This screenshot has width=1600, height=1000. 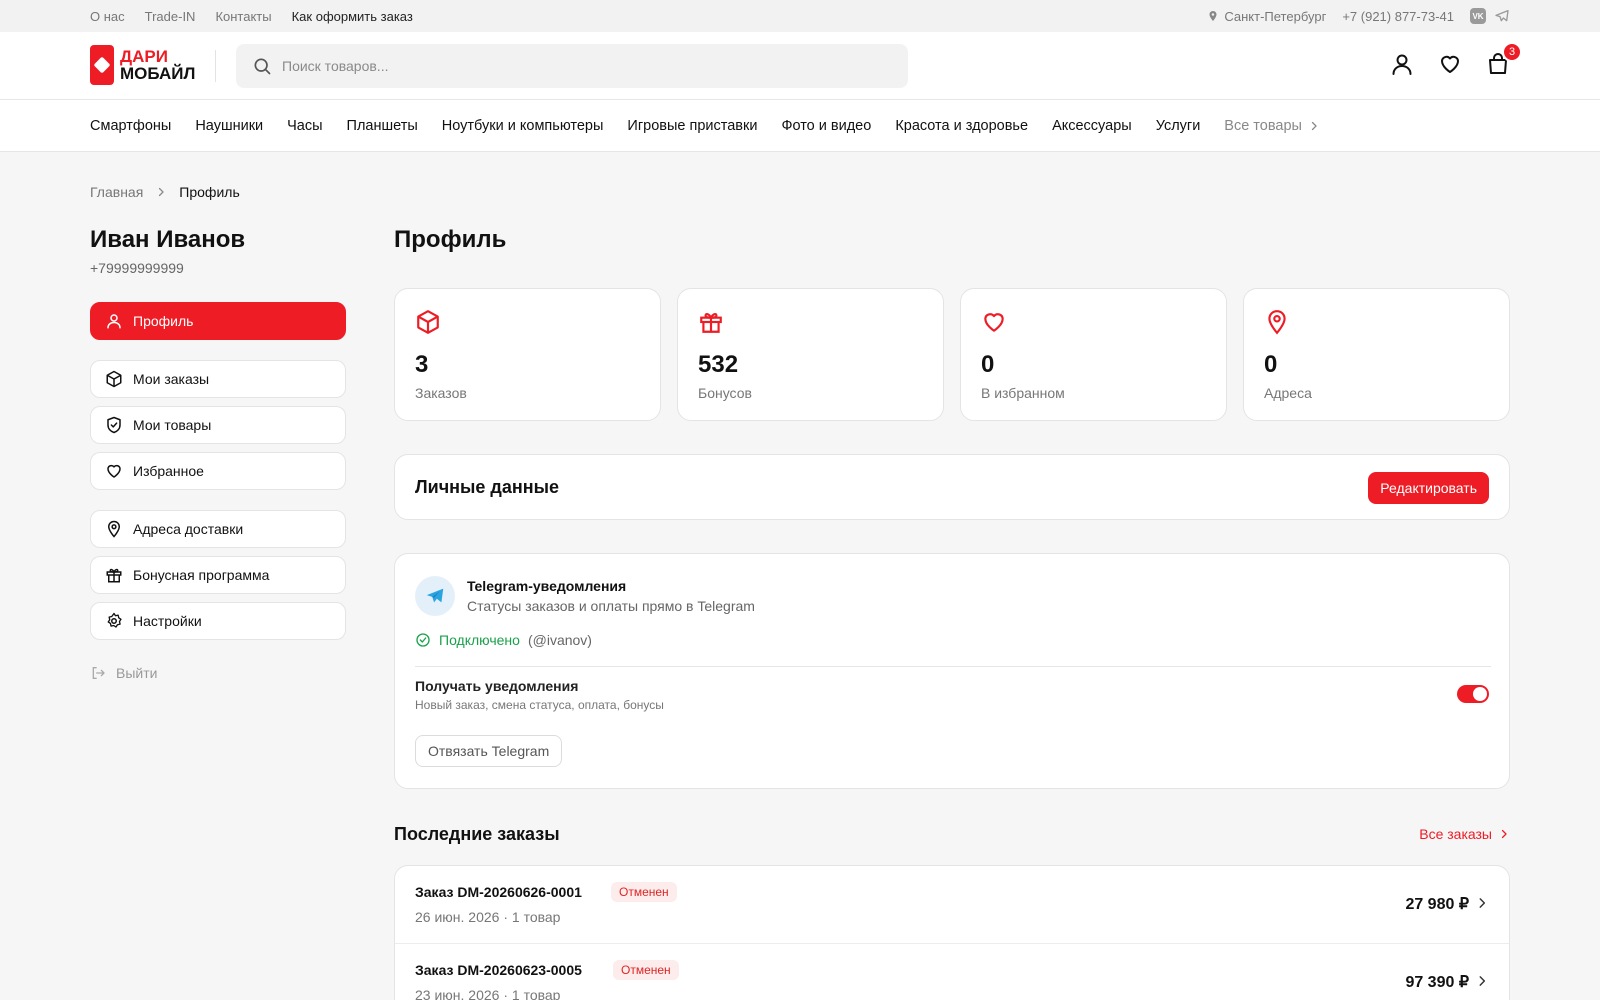 I want to click on stat-card-addresses: 0 Адреса, so click(x=1376, y=354).